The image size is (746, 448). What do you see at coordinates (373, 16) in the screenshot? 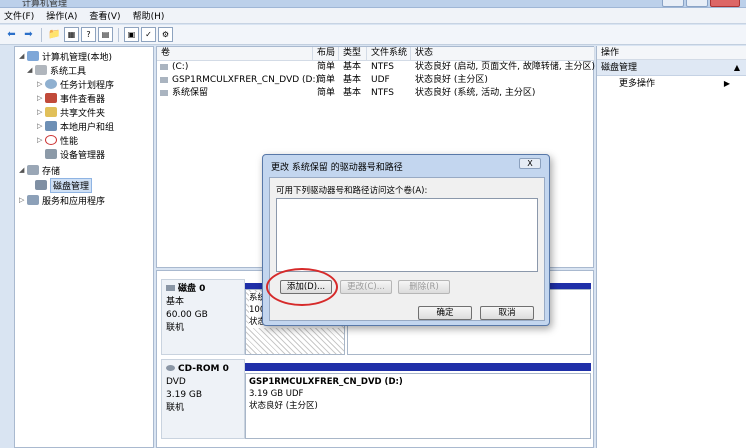
I see `menu-bar: 文件(F) 操作(A) 查看(V) 帮助(H)` at bounding box center [373, 16].